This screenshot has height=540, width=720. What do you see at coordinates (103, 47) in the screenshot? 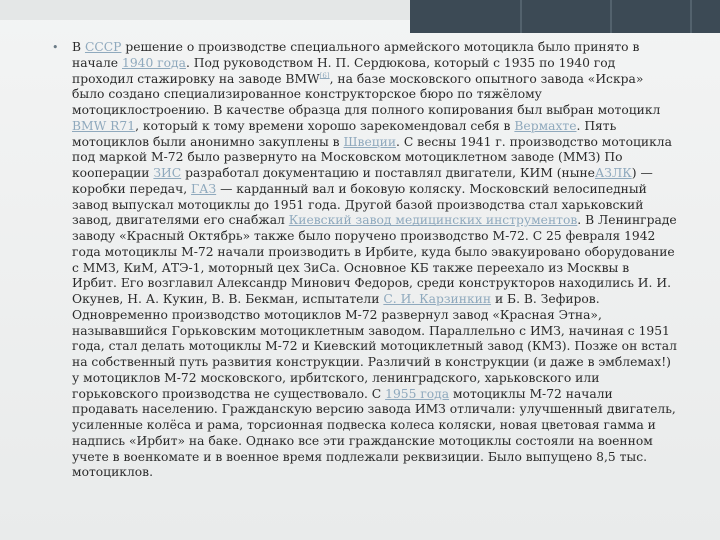
I see `inline-link: СССР` at bounding box center [103, 47].